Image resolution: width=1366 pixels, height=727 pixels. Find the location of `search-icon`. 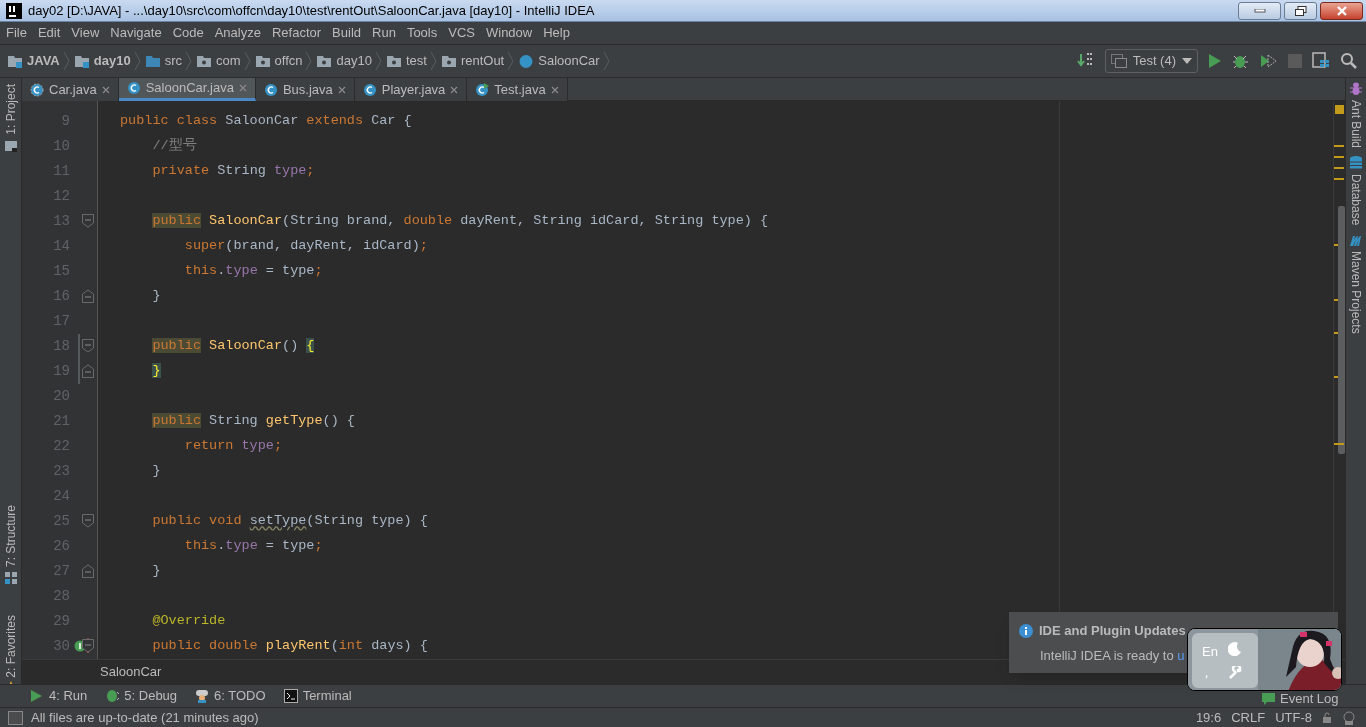

search-icon is located at coordinates (1349, 61).